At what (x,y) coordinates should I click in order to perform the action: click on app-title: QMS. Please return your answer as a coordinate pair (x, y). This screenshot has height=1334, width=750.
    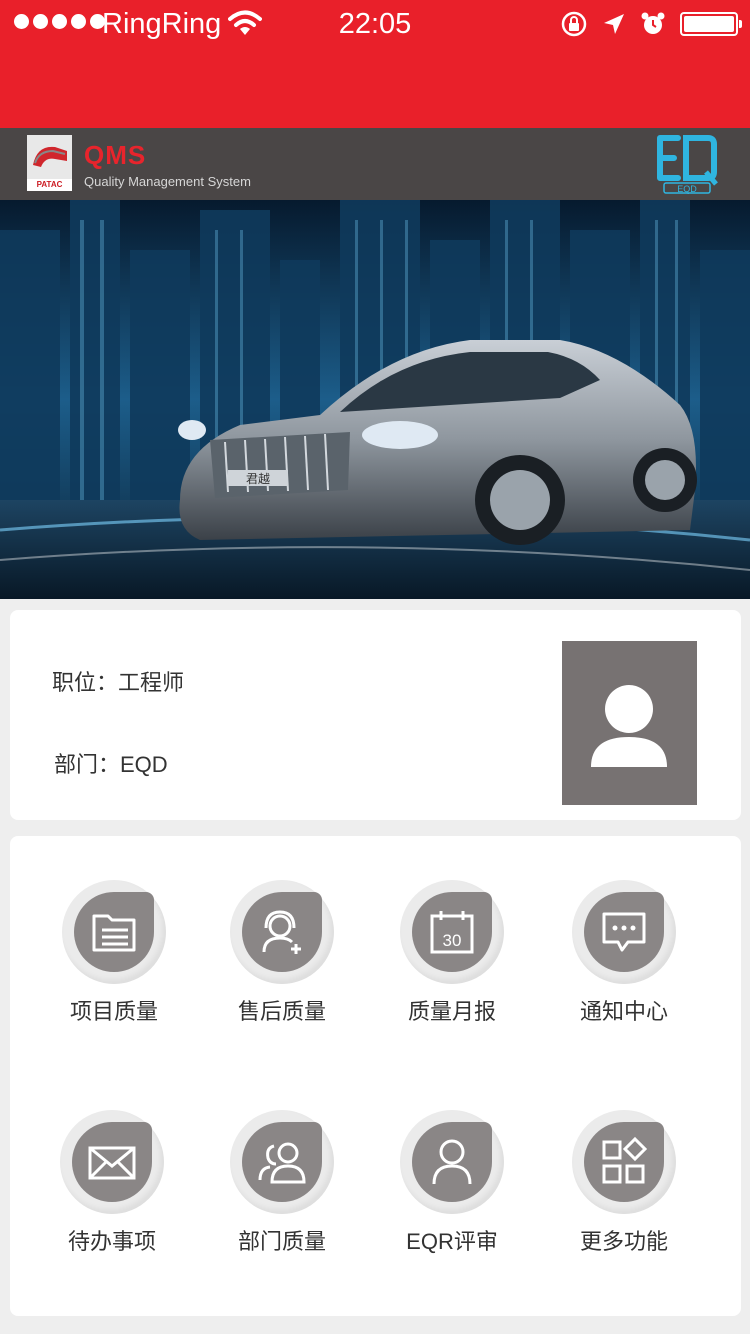
    Looking at the image, I should click on (115, 155).